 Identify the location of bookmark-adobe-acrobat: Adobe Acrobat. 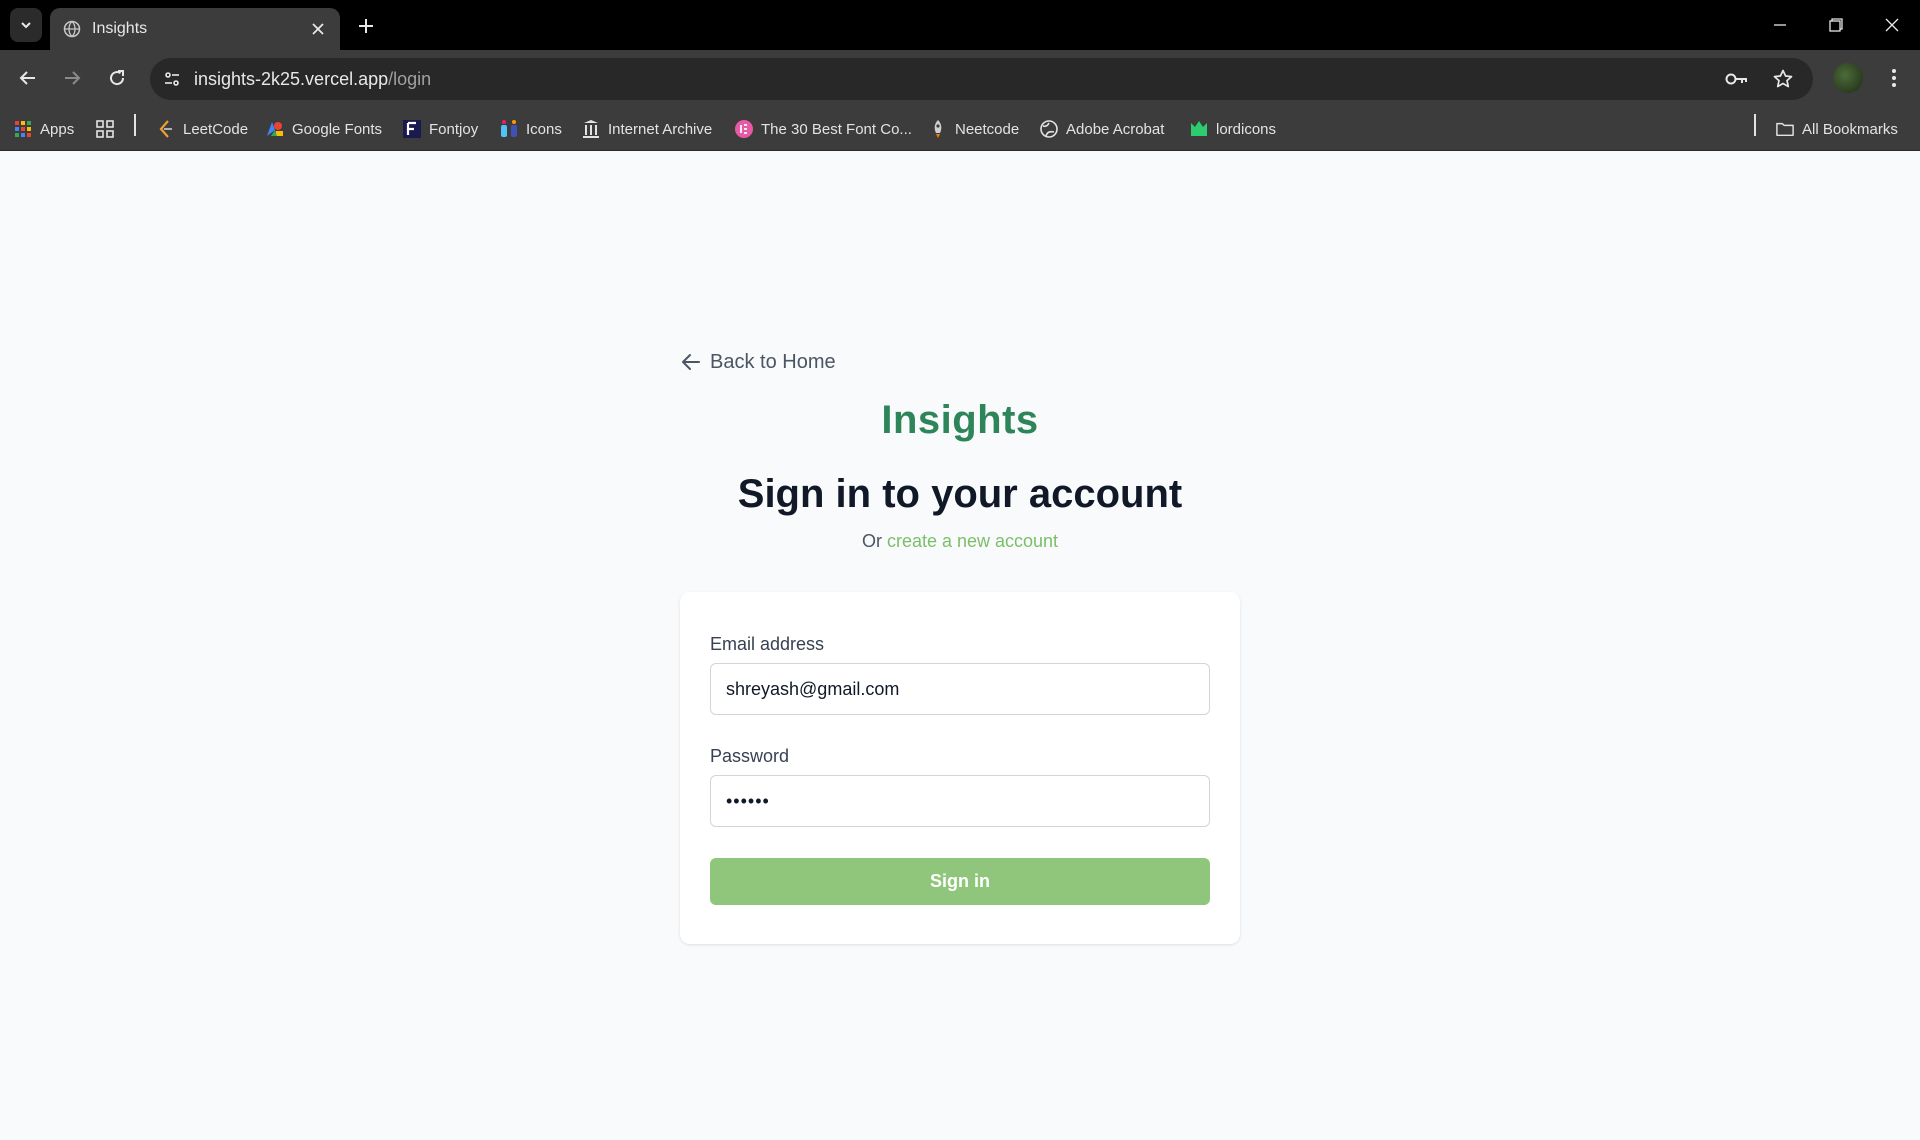
(1102, 129).